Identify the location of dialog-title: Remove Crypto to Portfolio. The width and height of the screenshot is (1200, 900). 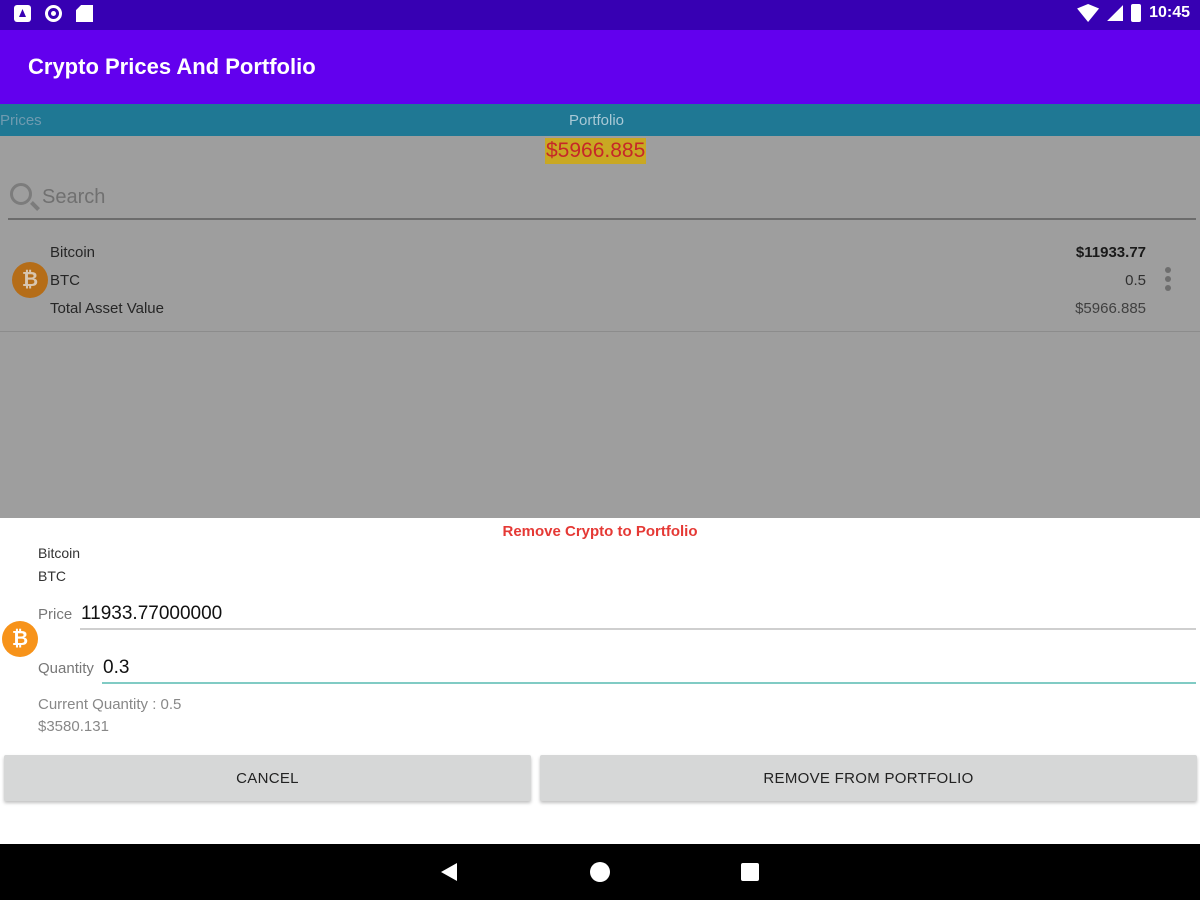
(600, 531).